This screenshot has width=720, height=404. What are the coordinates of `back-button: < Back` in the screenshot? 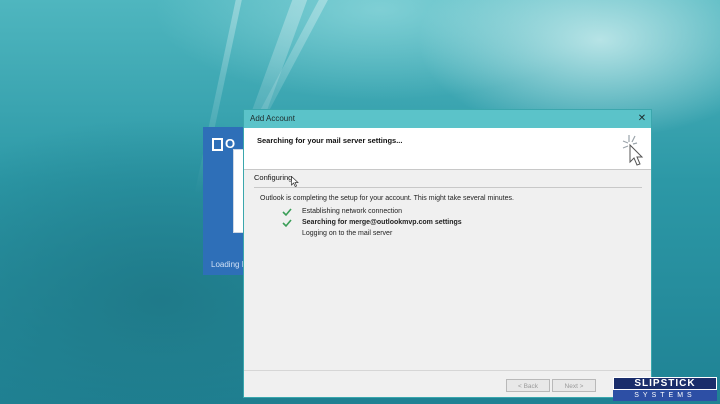 It's located at (528, 385).